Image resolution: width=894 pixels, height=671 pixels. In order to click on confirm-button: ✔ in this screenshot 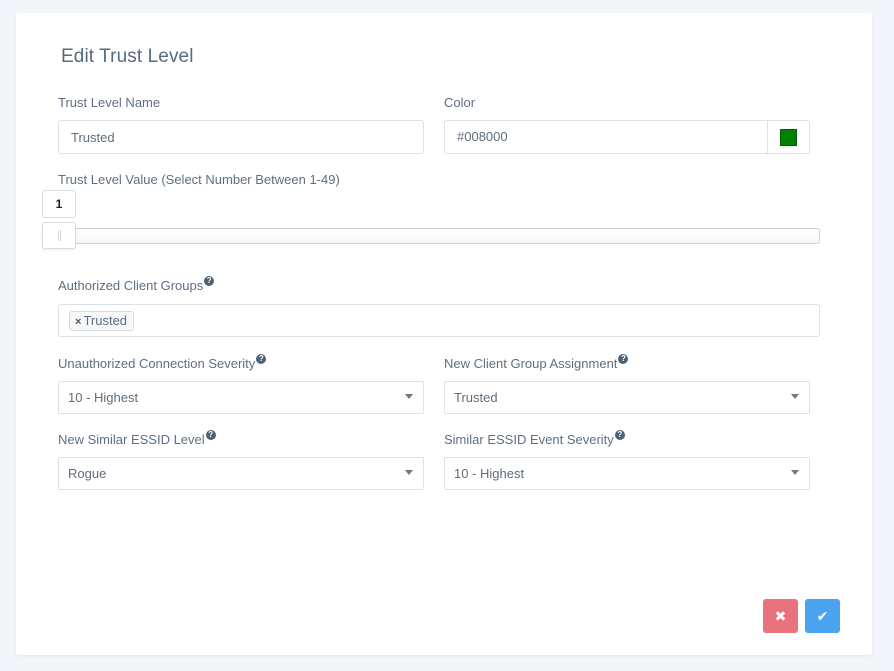, I will do `click(822, 616)`.